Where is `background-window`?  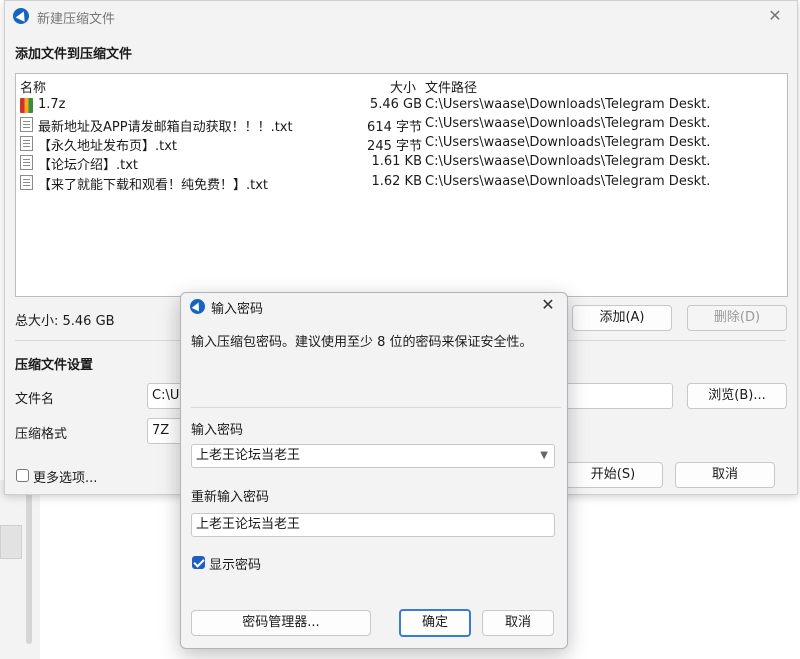
background-window is located at coordinates (20, 569).